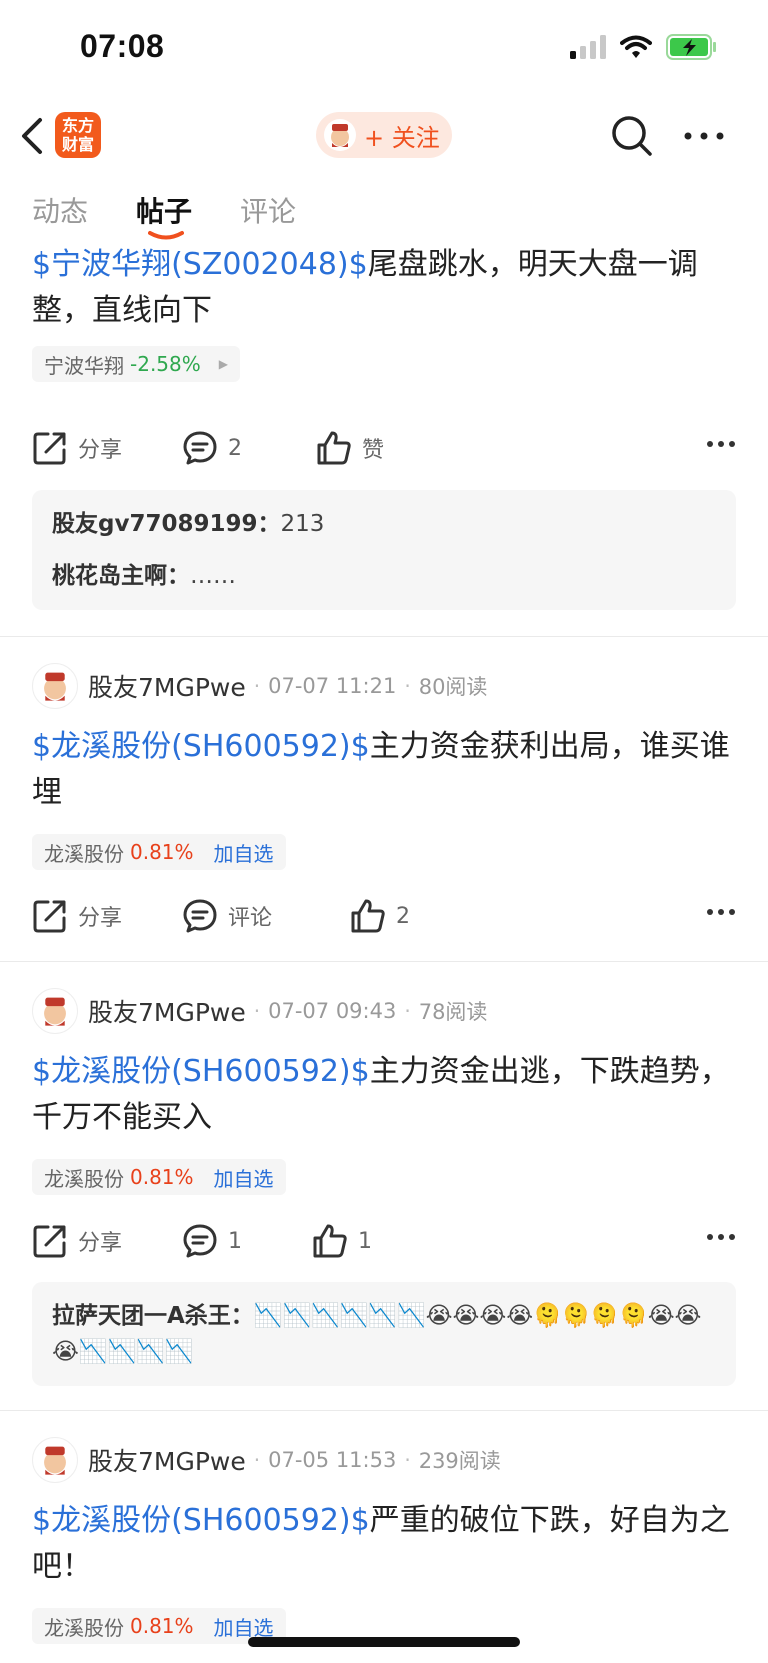 This screenshot has width=768, height=1663. I want to click on post-text: $宁波华翔(SZ002048)$尾盘跳水，明天大盘一调整，直线向下, so click(384, 288).